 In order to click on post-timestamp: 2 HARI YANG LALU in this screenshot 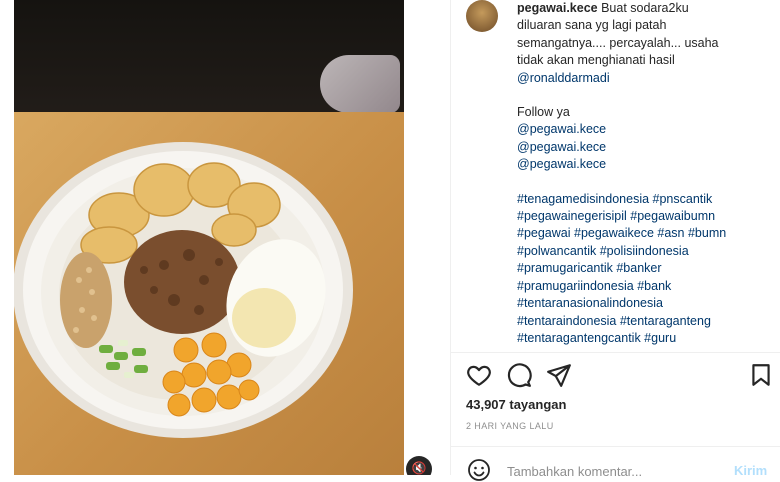, I will do `click(510, 426)`.